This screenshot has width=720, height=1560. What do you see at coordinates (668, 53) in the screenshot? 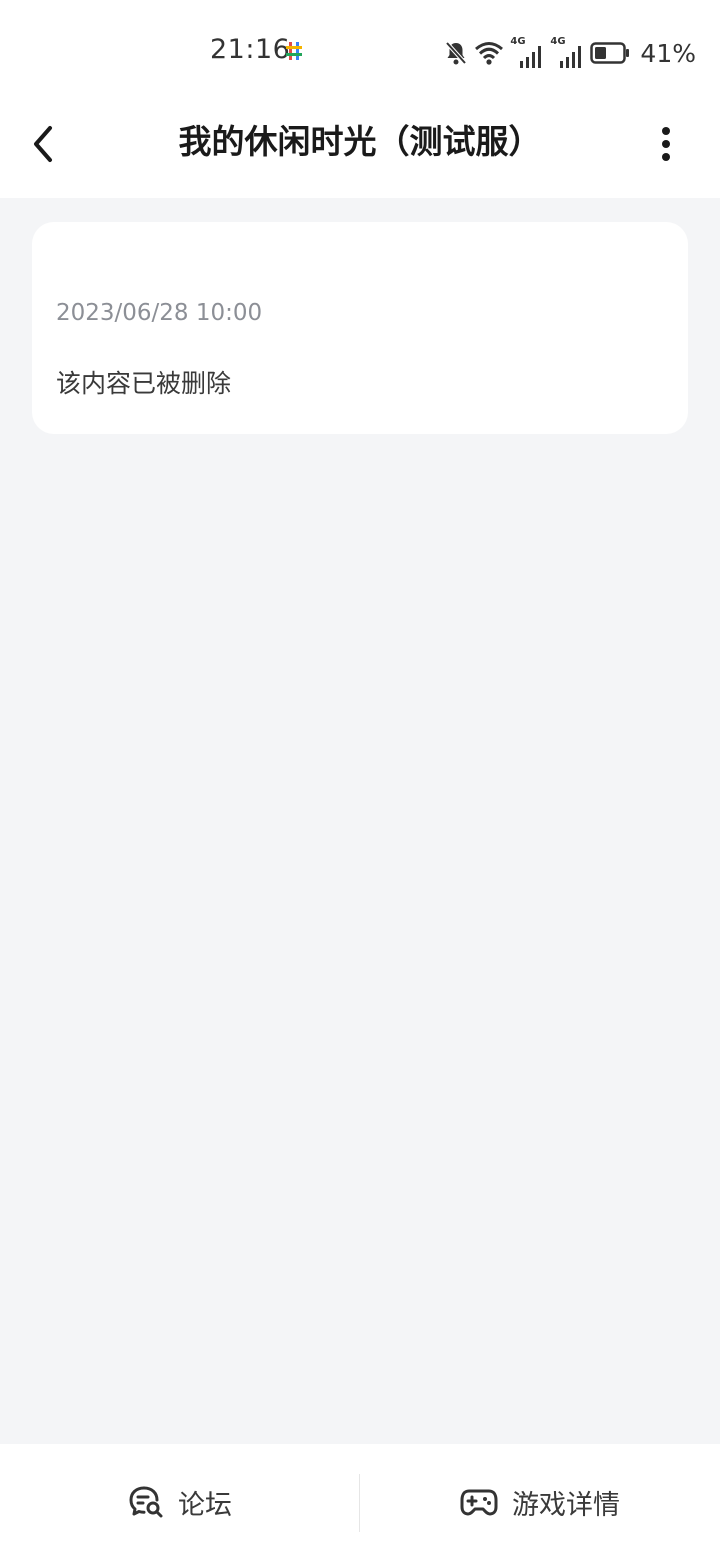
I see `battery-percent: 41%` at bounding box center [668, 53].